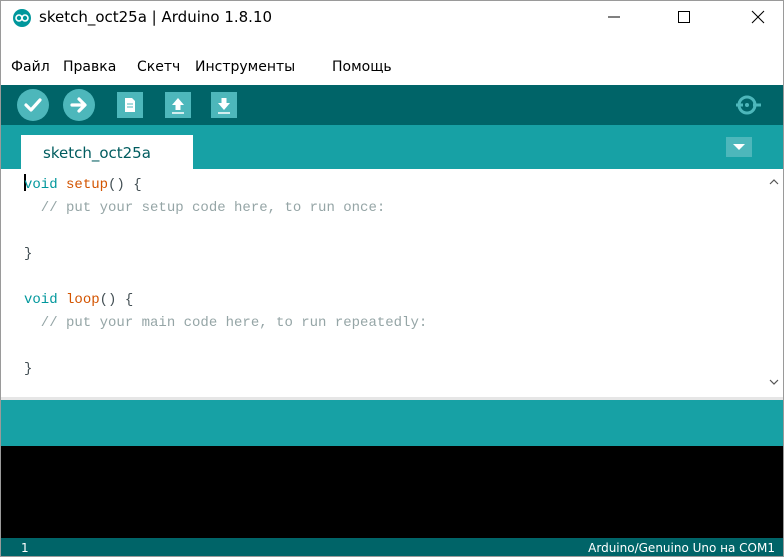 The width and height of the screenshot is (784, 557). Describe the element at coordinates (156, 17) in the screenshot. I see `window-title: sketch_oct25a | Arduino 1.8.10` at that location.